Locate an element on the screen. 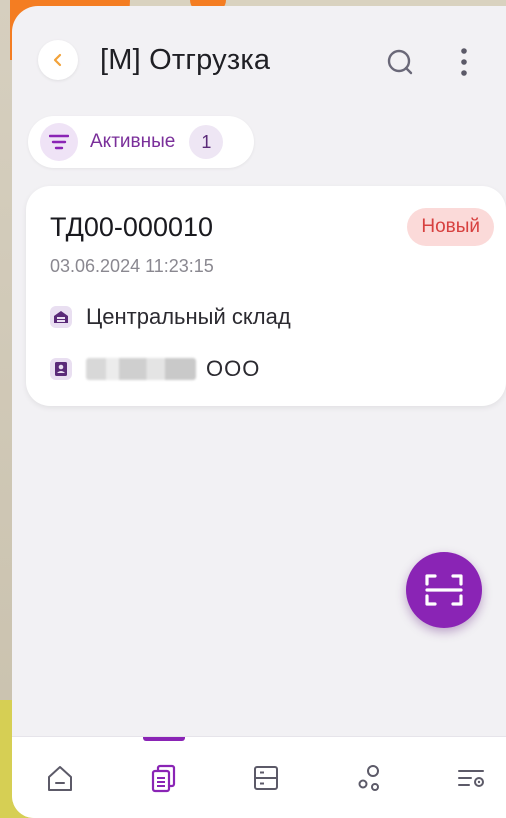  storage-icon is located at coordinates (266, 778).